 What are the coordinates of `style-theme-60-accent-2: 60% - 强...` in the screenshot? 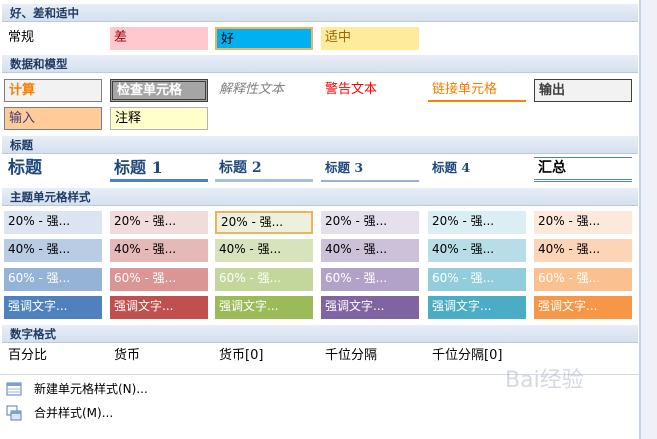 It's located at (159, 279).